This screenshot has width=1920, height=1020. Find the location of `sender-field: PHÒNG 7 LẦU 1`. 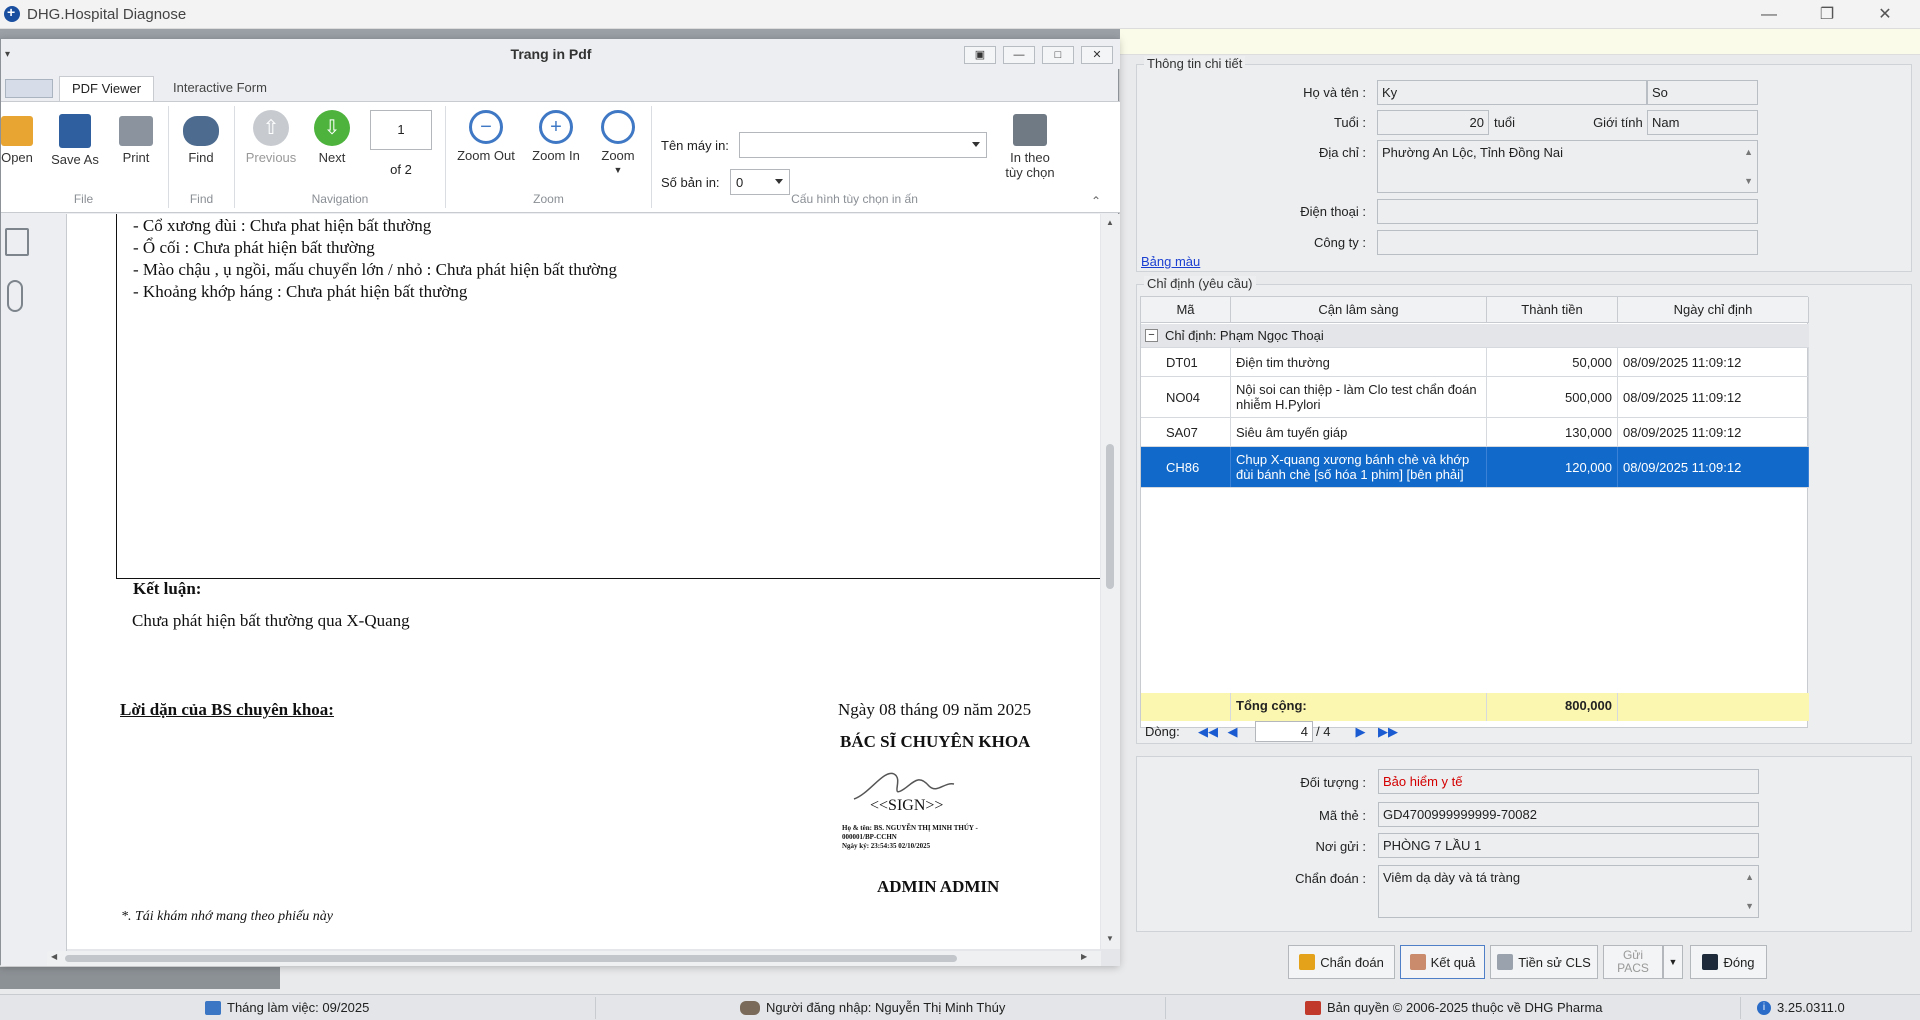

sender-field: PHÒNG 7 LẦU 1 is located at coordinates (1568, 845).